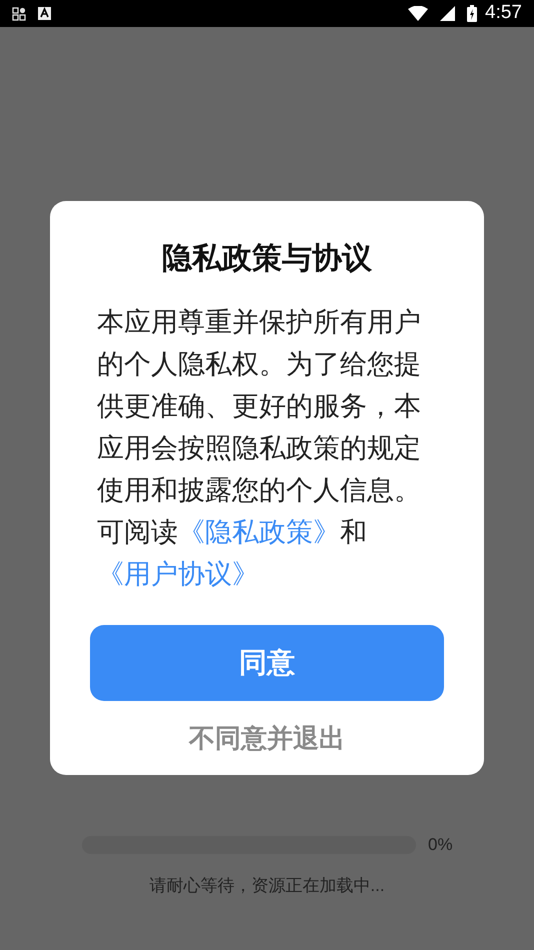  I want to click on progress-percent: 0%, so click(440, 845).